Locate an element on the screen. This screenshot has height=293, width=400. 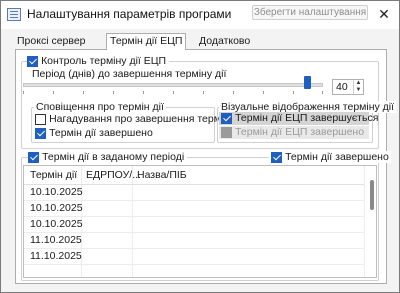
cert-control-checkbox is located at coordinates (32, 61).